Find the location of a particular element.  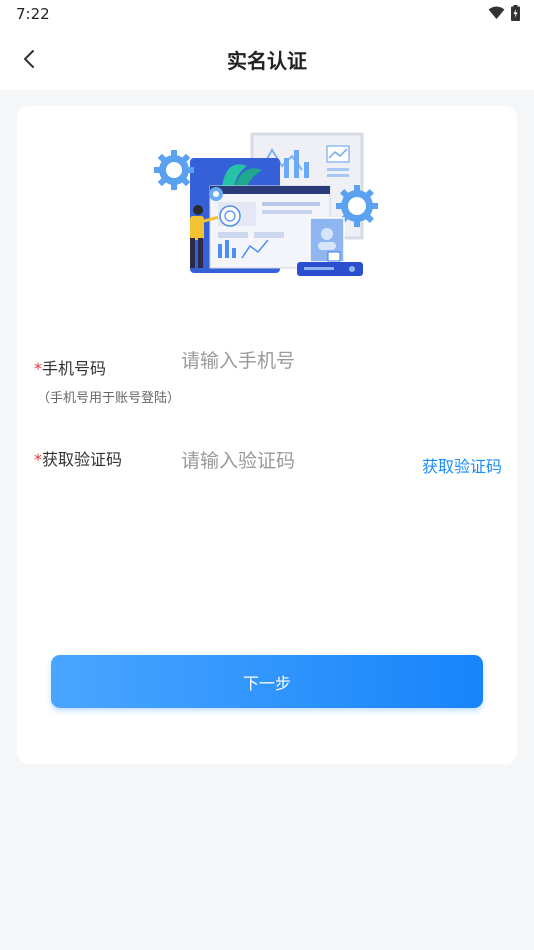

nav-bar: 实名认证 is located at coordinates (267, 59).